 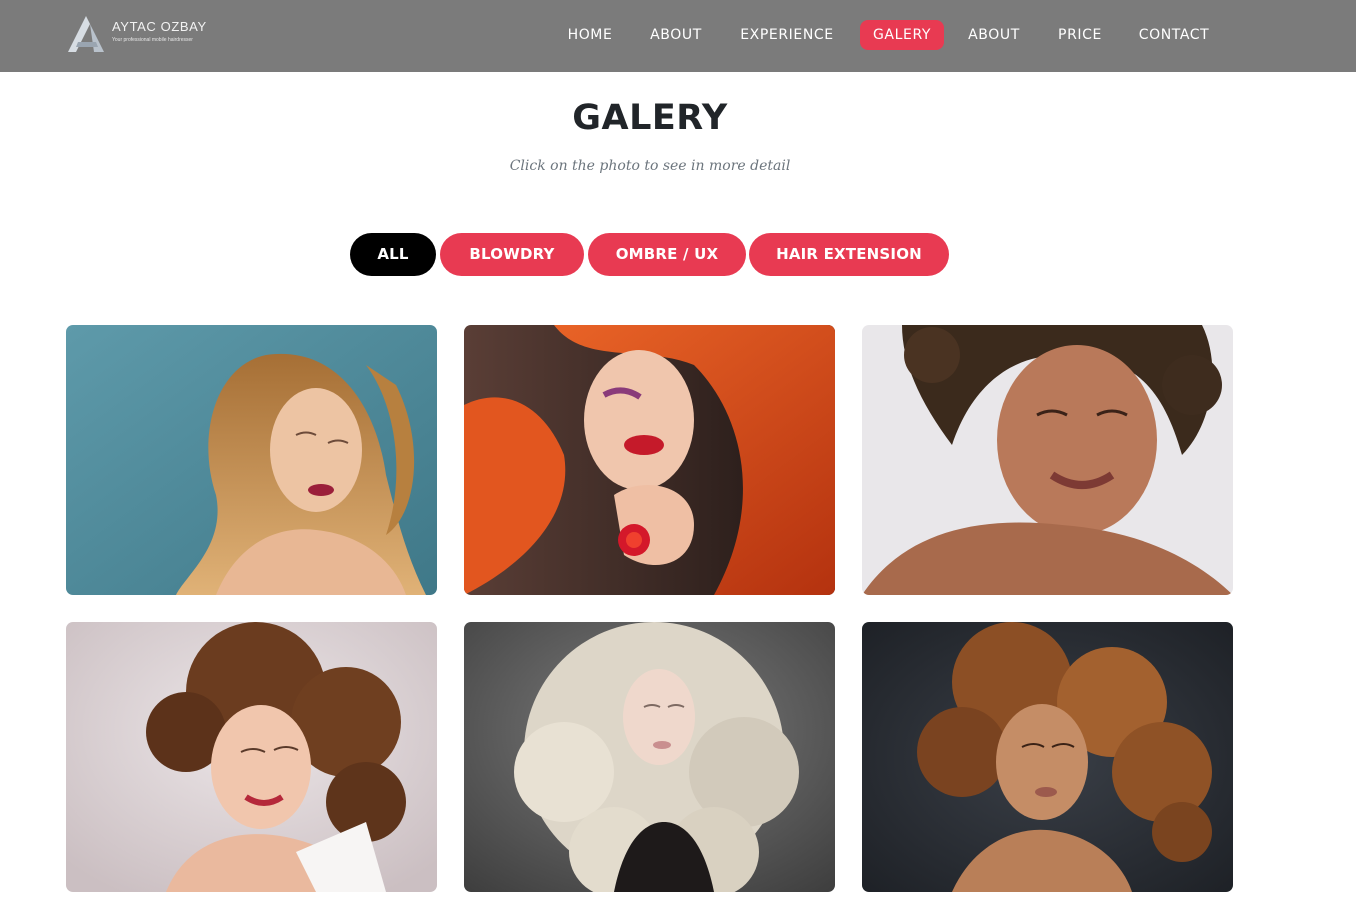 I want to click on filter-ombre-button: OMBRE / UX, so click(x=667, y=254).